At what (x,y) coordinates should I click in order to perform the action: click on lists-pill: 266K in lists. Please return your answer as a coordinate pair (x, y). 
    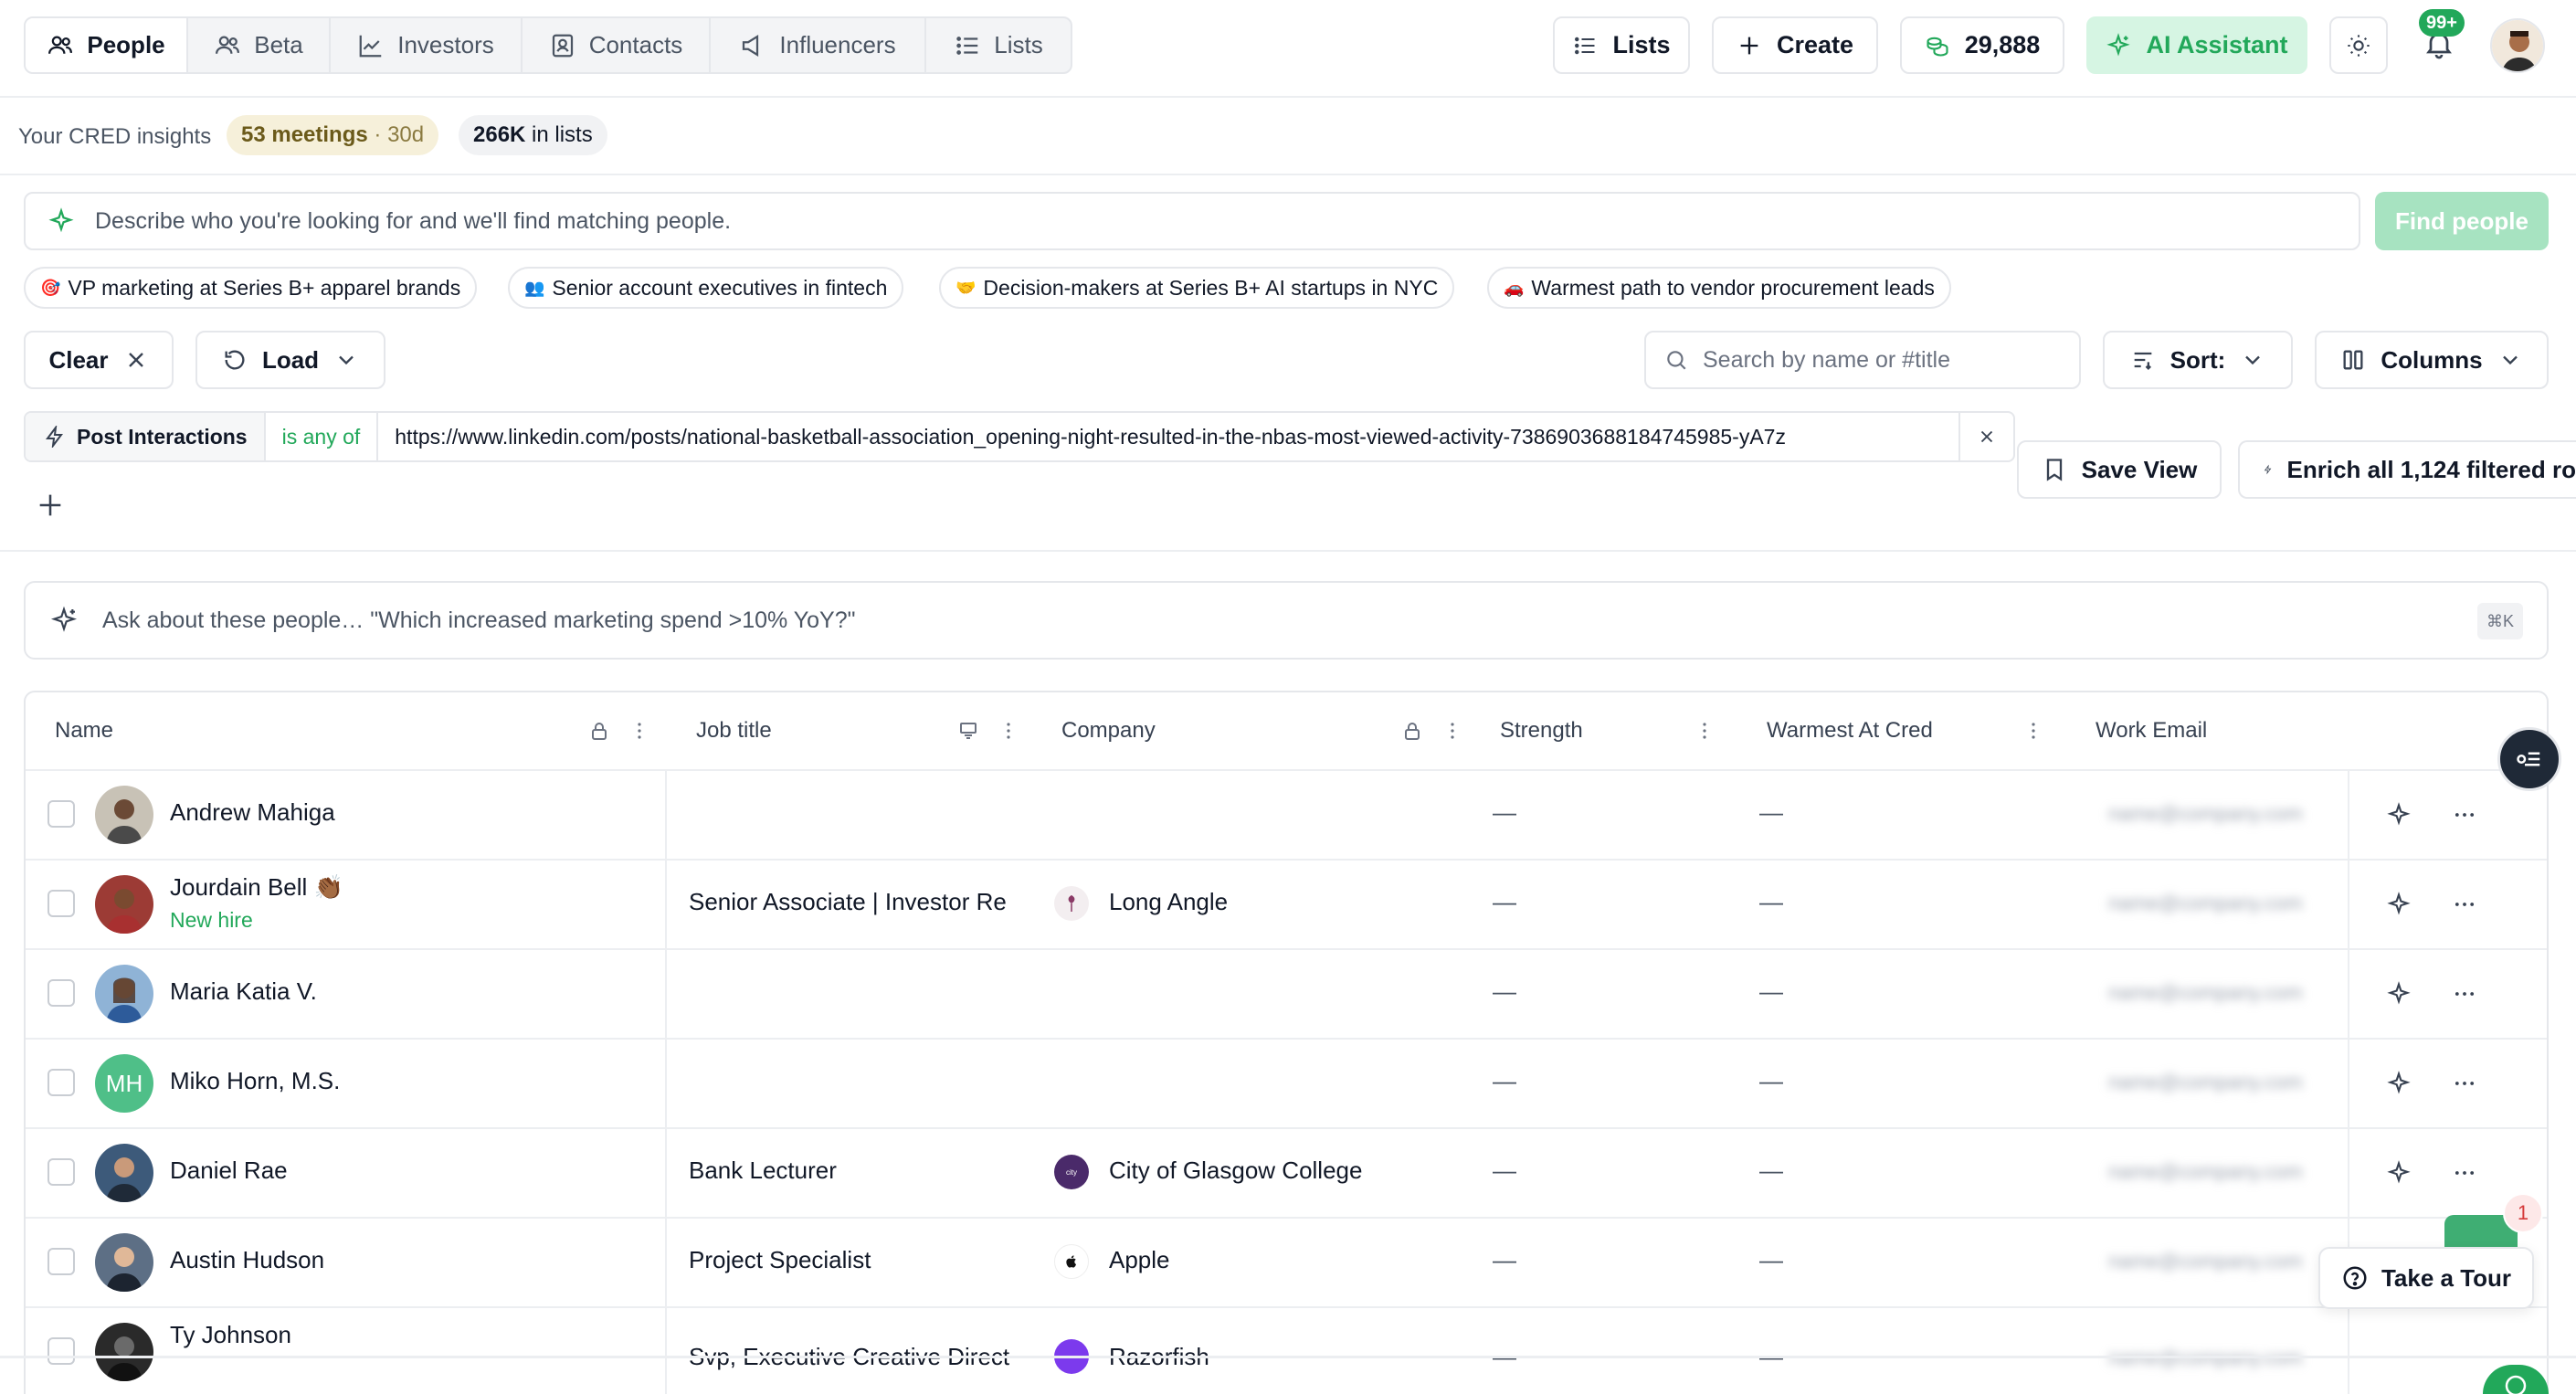
    Looking at the image, I should click on (533, 135).